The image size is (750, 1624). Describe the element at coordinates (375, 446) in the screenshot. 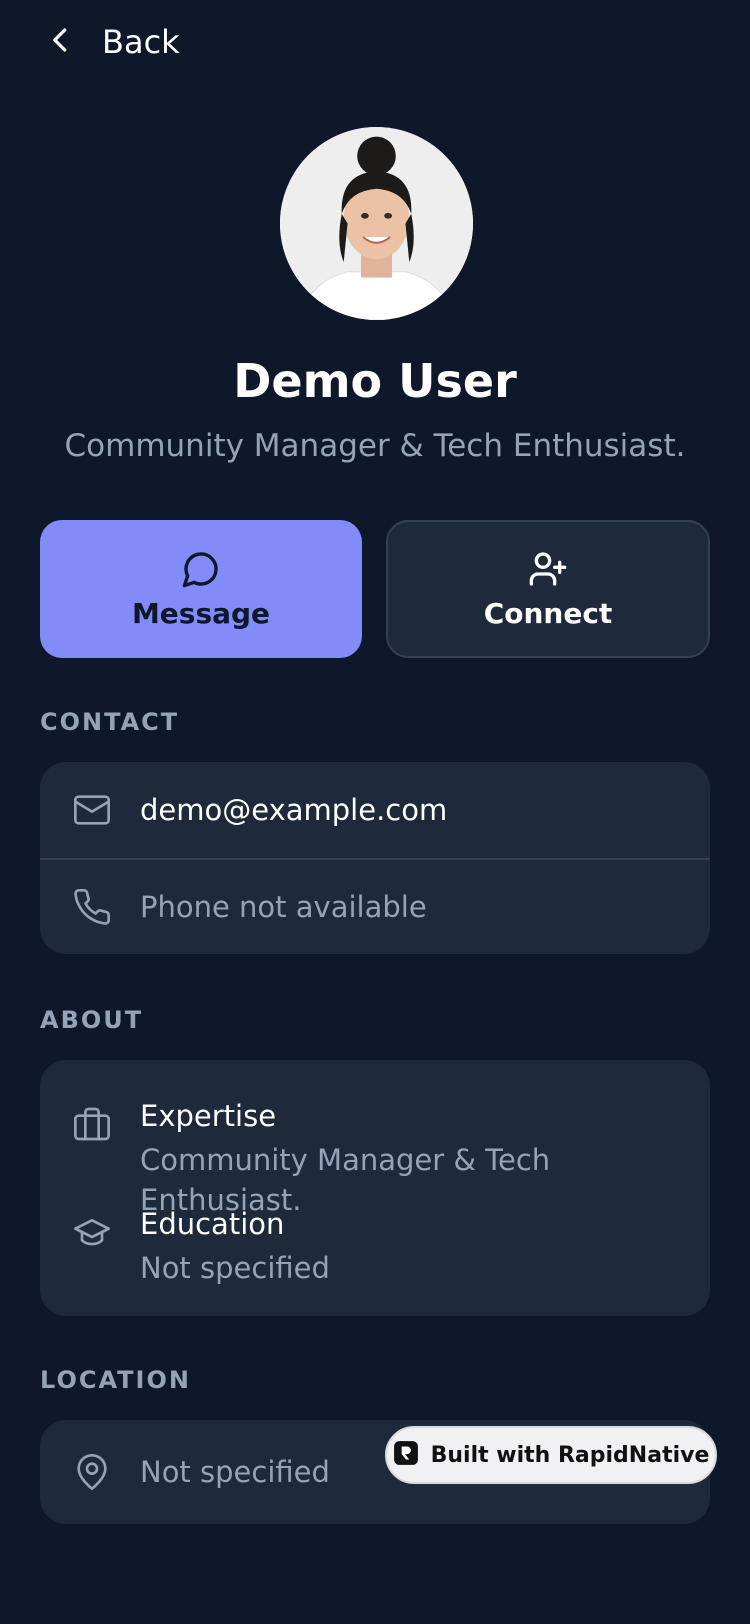

I see `profile-tagline: Community Manager & Tech Enthusiast.` at that location.